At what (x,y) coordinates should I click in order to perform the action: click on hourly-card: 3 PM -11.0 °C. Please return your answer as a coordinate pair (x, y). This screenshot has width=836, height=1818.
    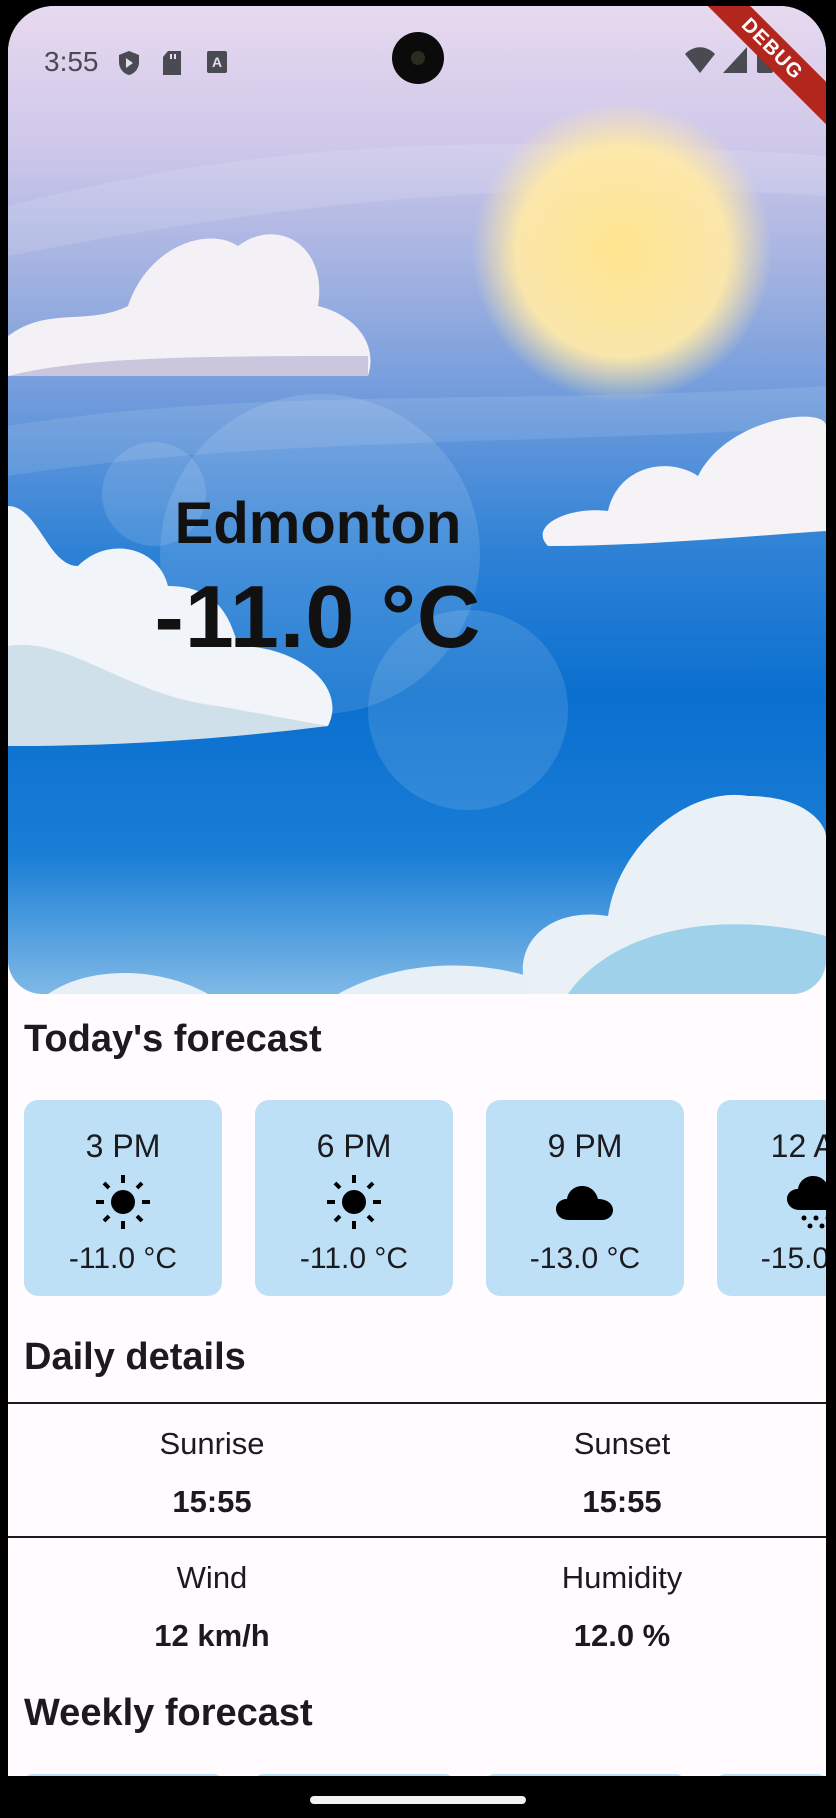
    Looking at the image, I should click on (123, 1198).